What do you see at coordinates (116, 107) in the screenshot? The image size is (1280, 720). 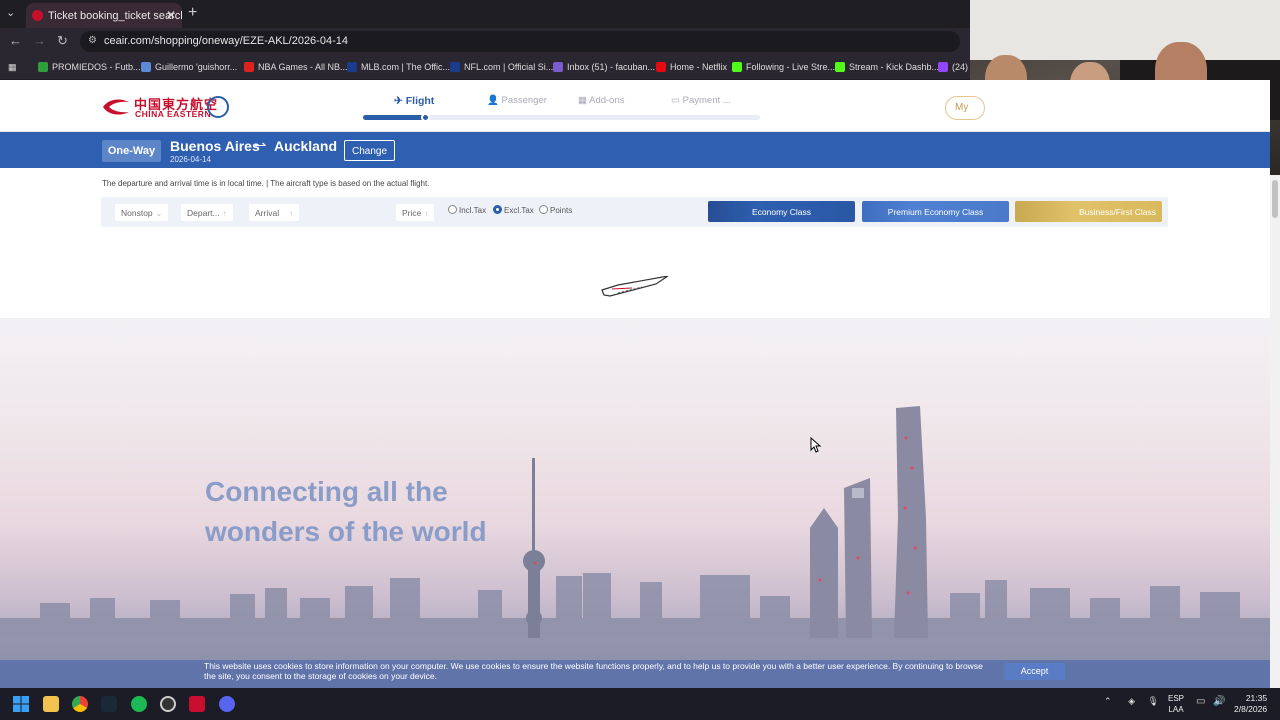 I see `china-eastern-logo-icon` at bounding box center [116, 107].